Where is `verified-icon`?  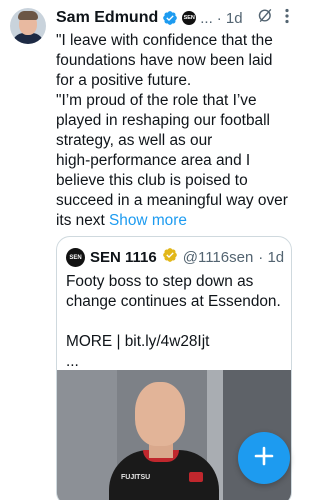
verified-icon is located at coordinates (170, 18).